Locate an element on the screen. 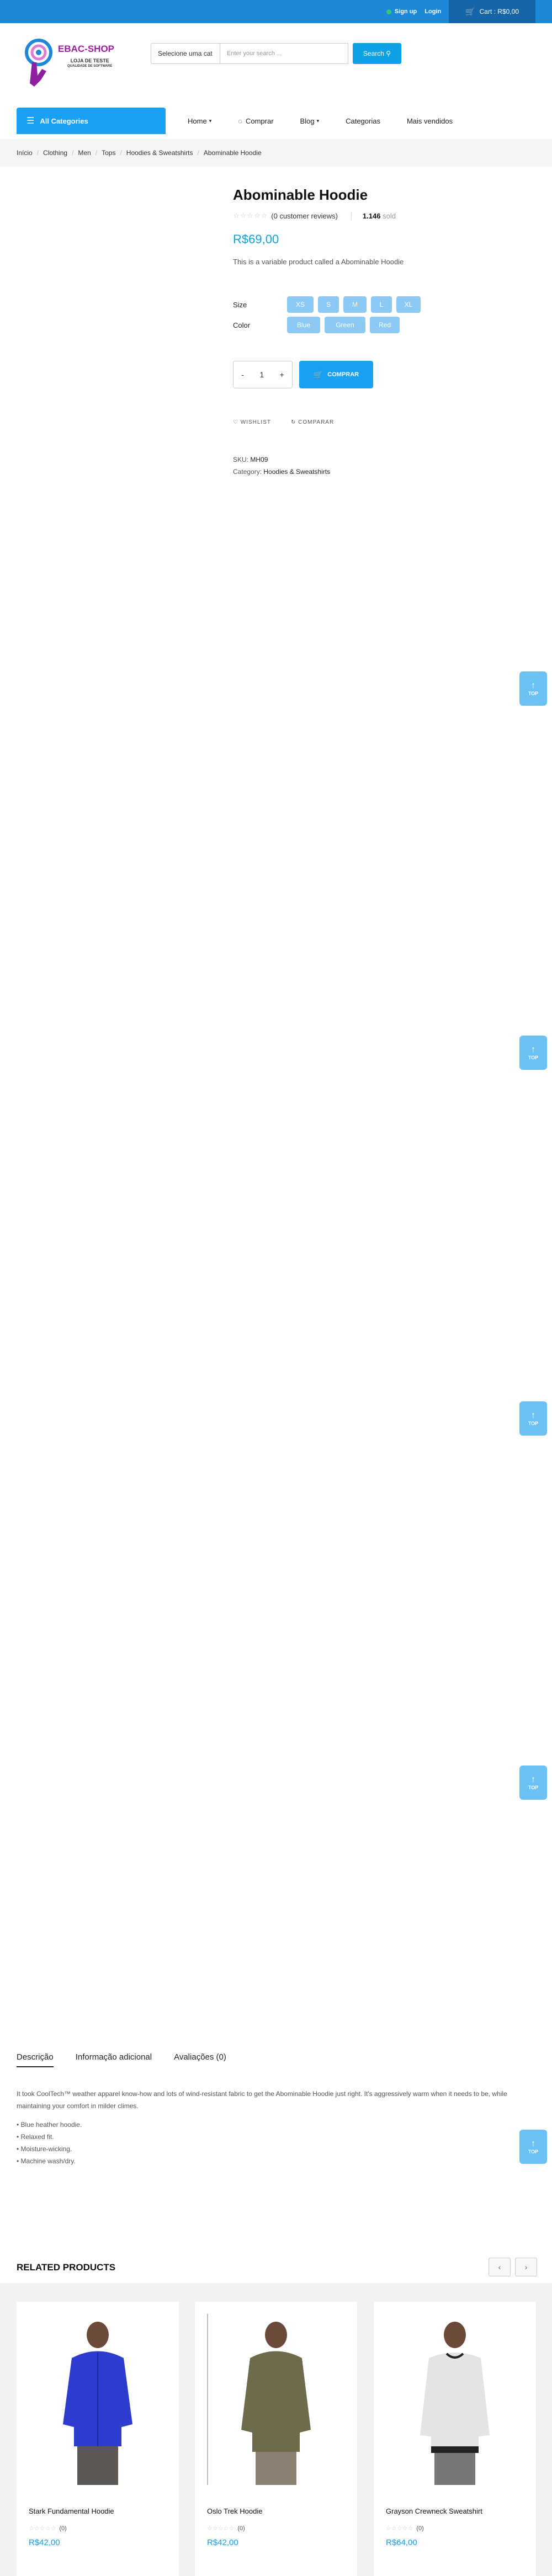 The width and height of the screenshot is (552, 2576). carousel-controls: ‹ › is located at coordinates (511, 2267).